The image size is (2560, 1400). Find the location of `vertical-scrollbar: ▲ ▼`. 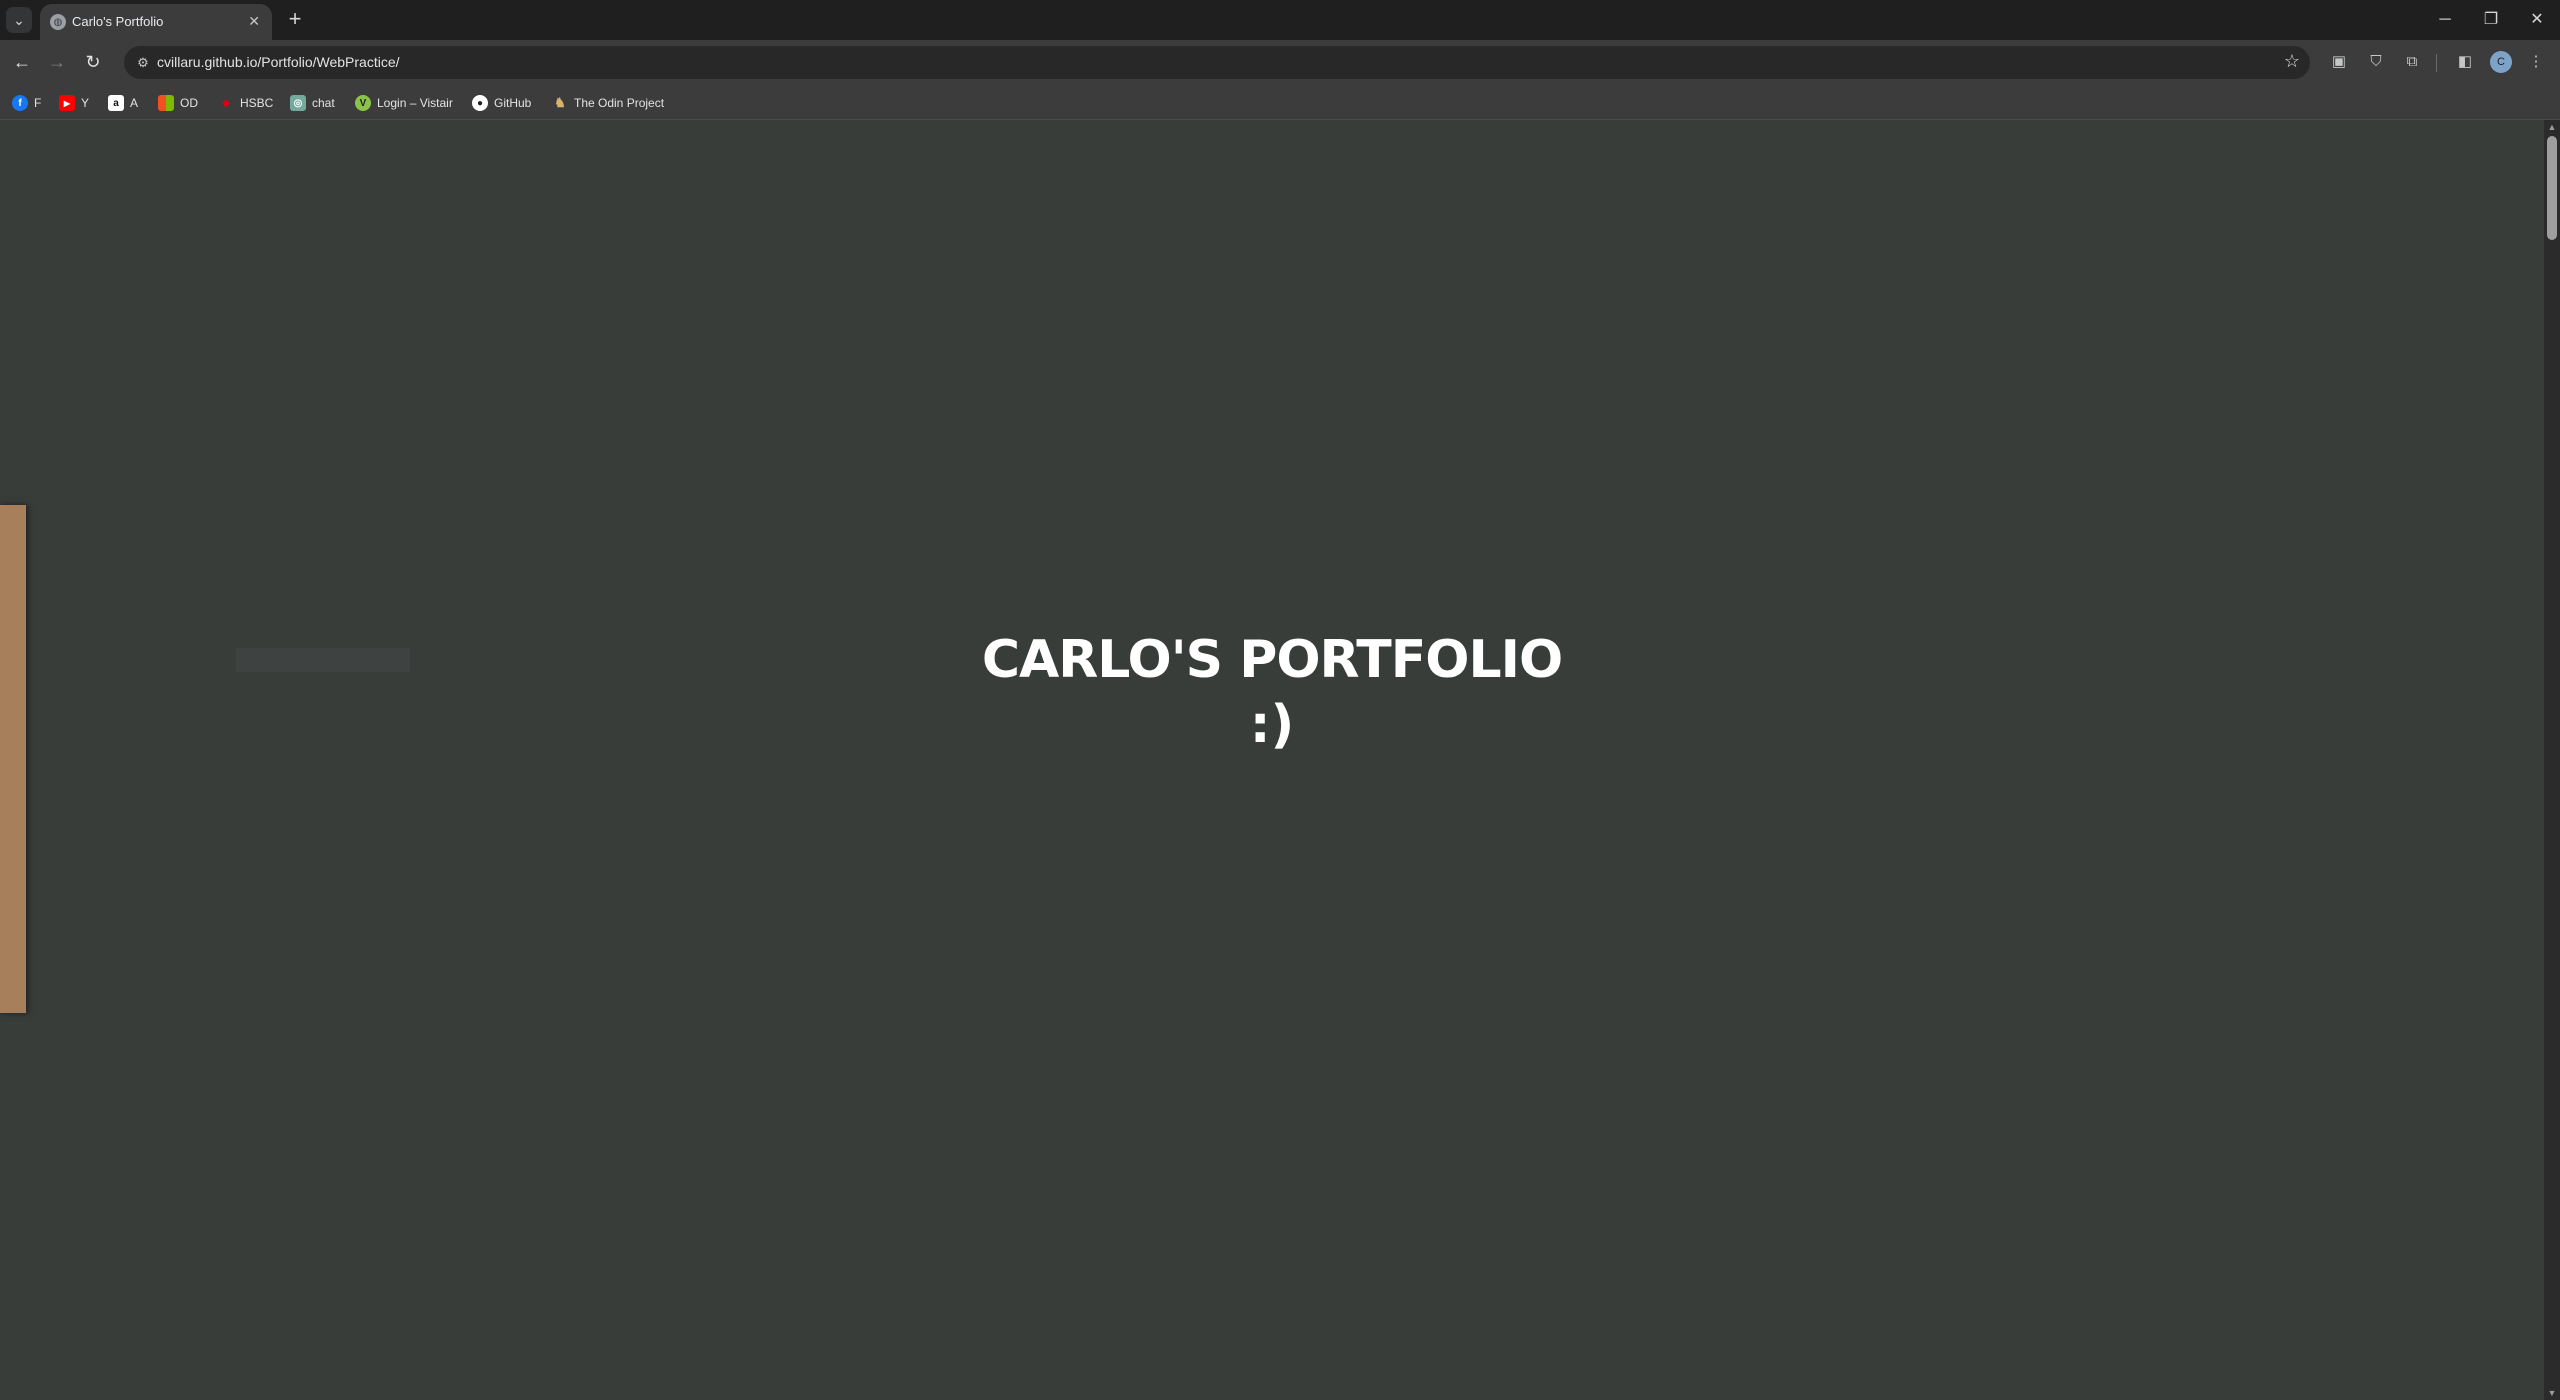

vertical-scrollbar: ▲ ▼ is located at coordinates (2552, 760).